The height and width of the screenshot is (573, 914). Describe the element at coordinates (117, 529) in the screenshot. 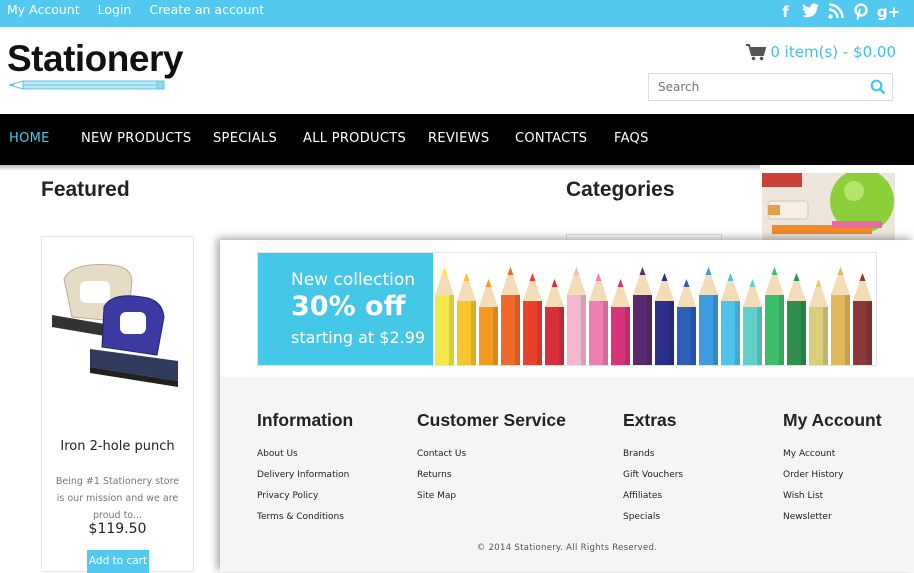

I see `product-price: $119.50` at that location.